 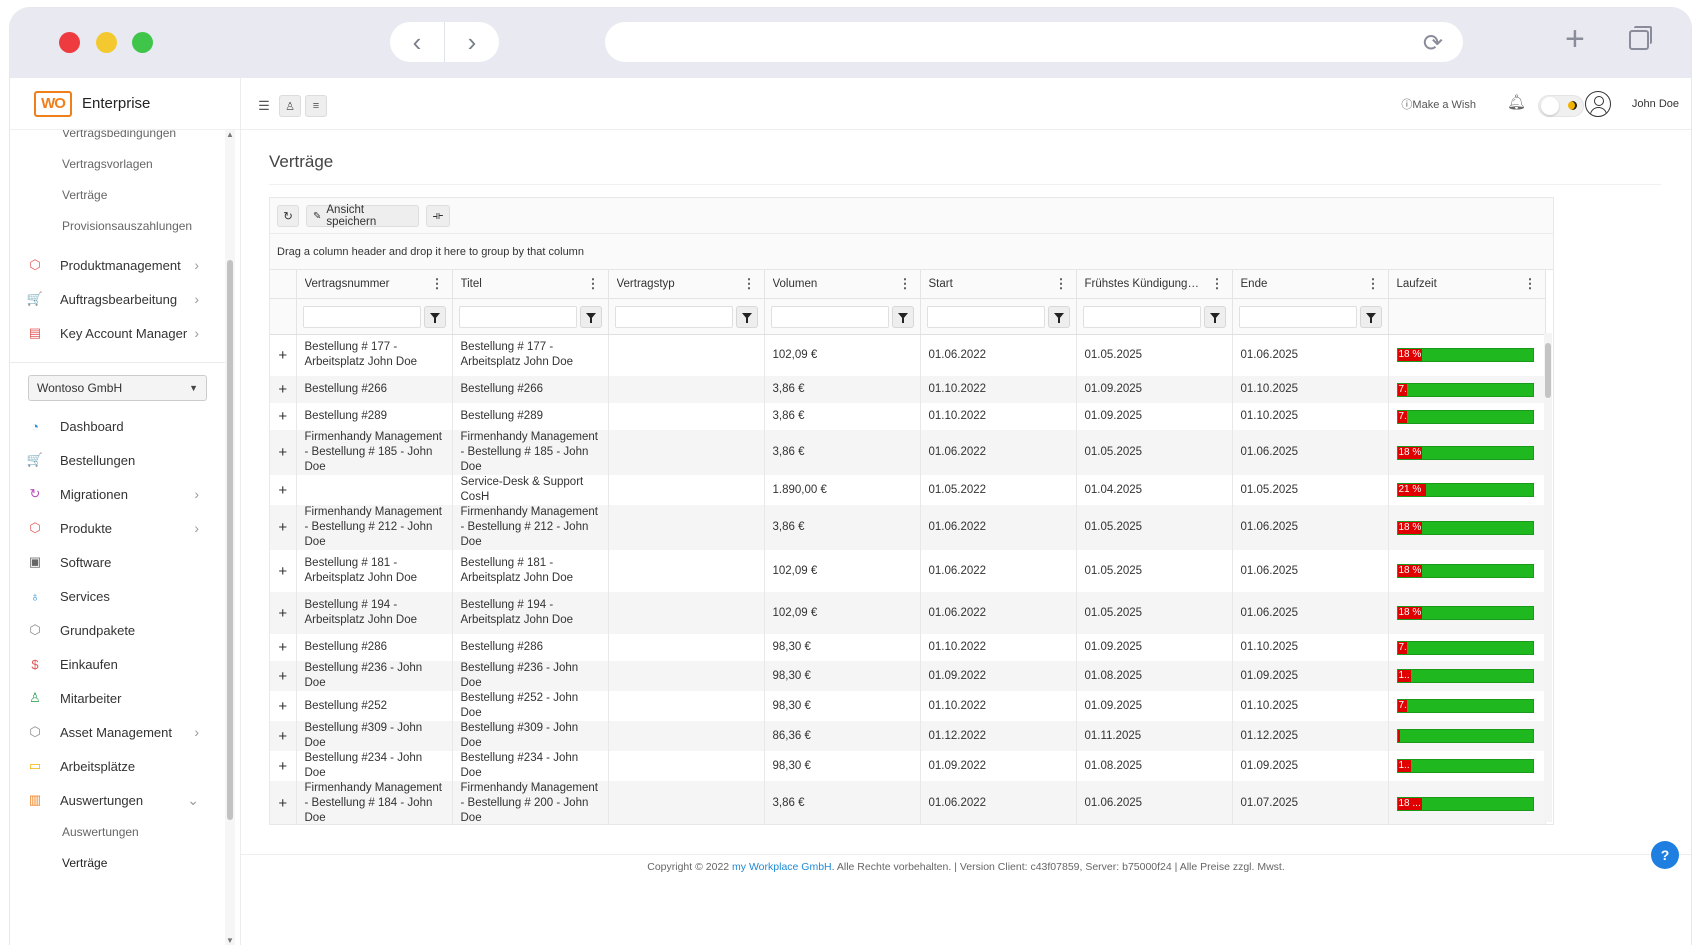 I want to click on theme-toggle, so click(x=1561, y=106).